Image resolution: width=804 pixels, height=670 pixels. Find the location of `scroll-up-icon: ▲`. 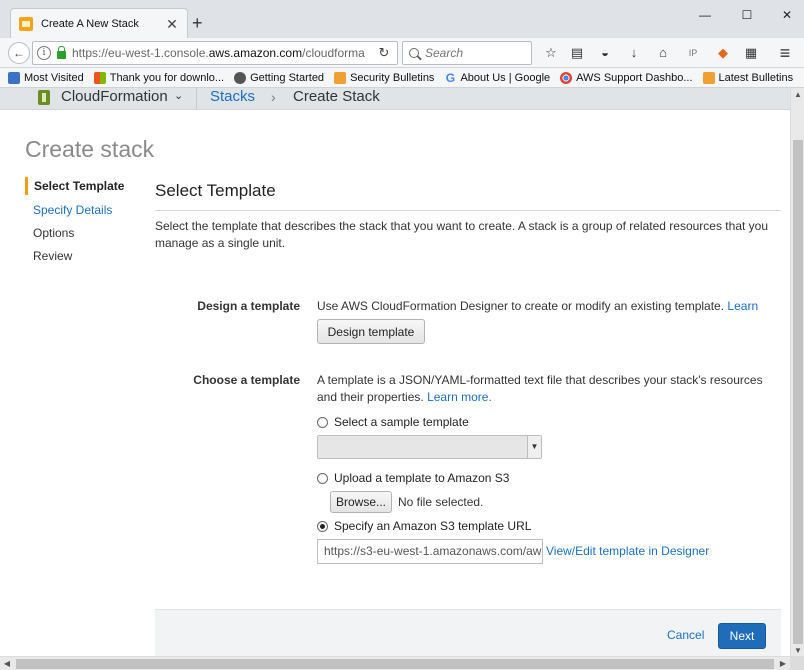

scroll-up-icon: ▲ is located at coordinates (797, 95).